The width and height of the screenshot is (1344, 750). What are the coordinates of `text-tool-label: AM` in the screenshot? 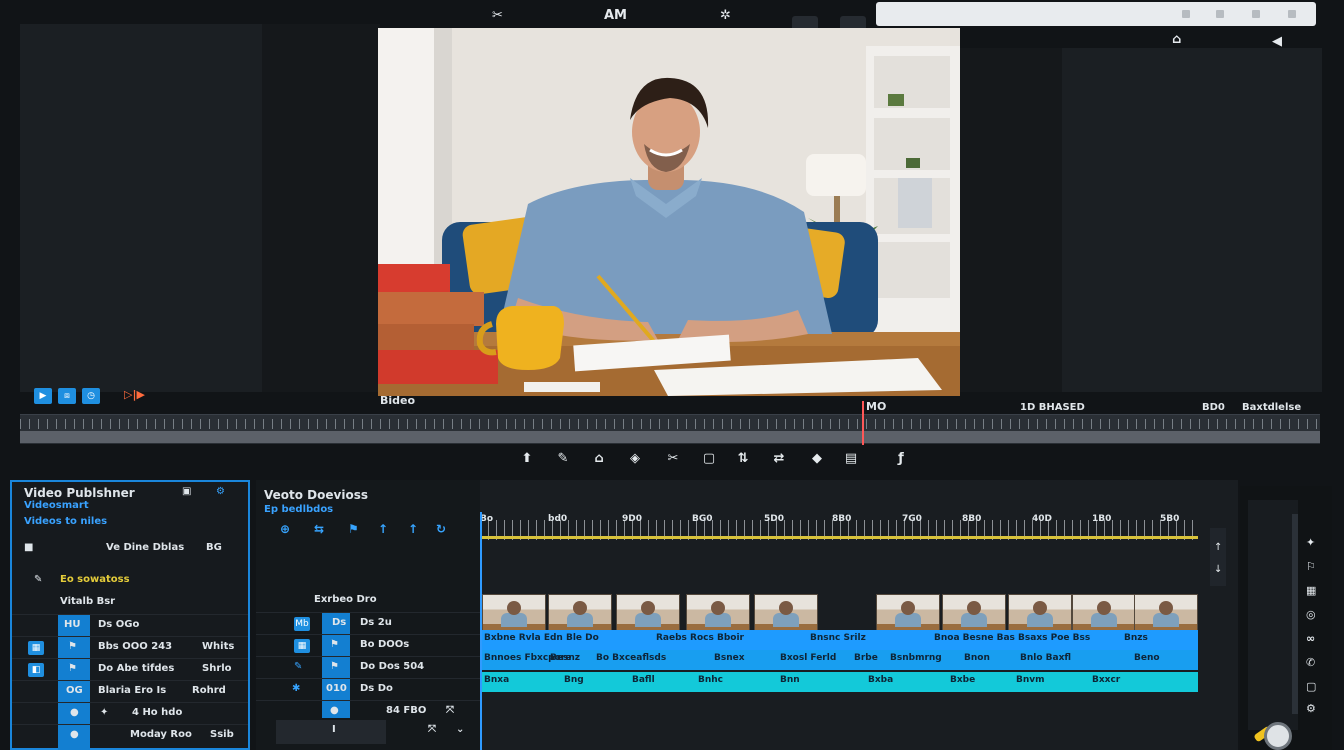 It's located at (615, 15).